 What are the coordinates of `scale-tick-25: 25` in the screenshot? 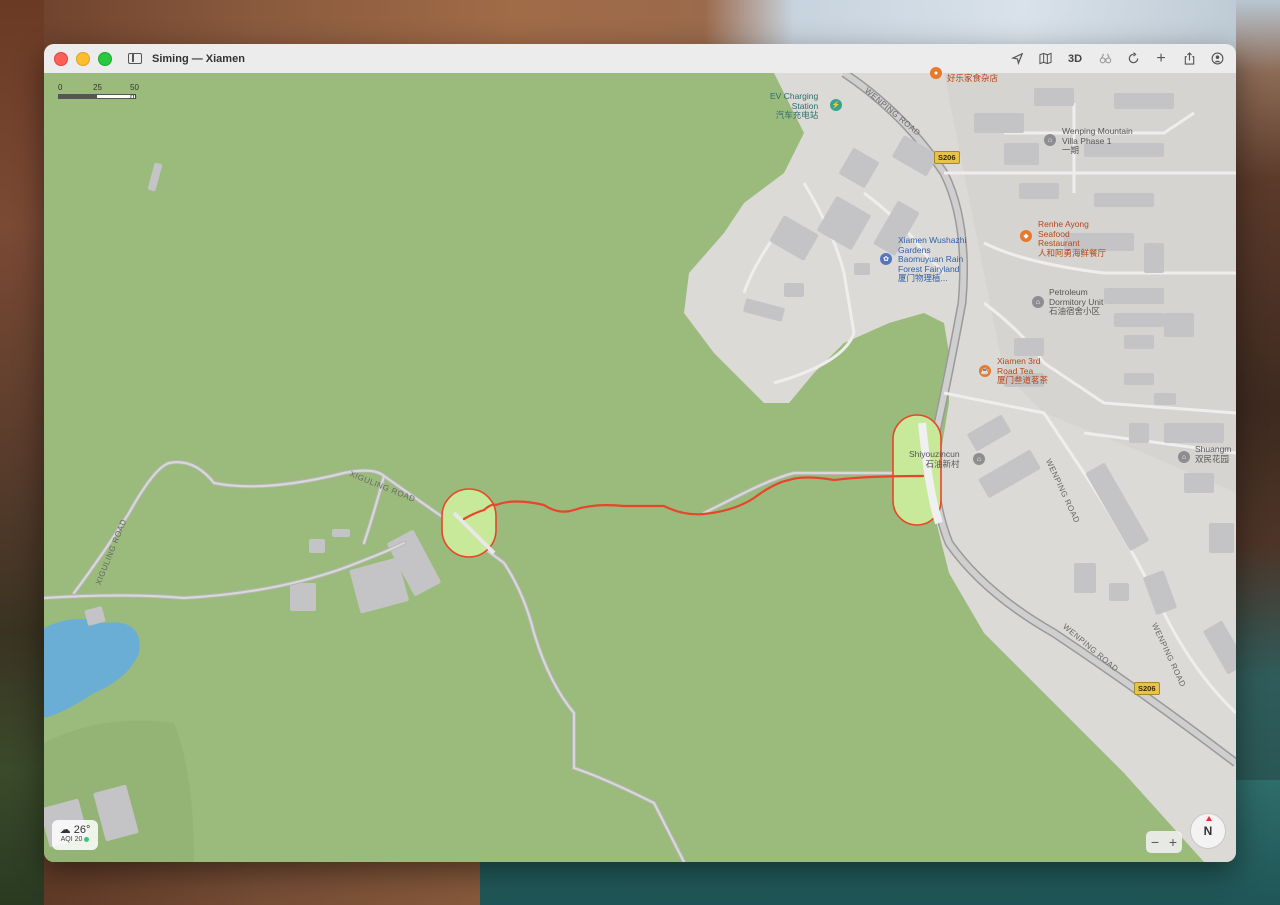 It's located at (97, 87).